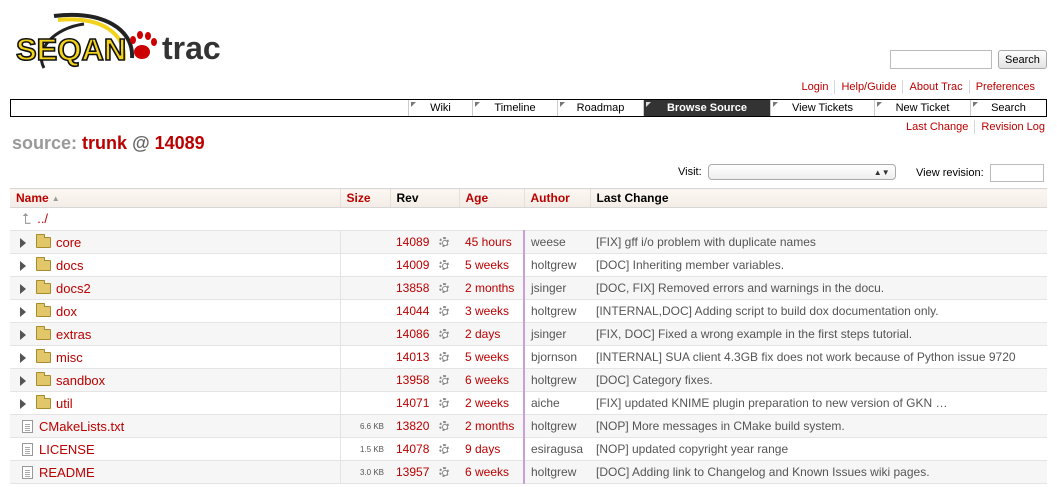 This screenshot has width=1057, height=487. Describe the element at coordinates (42, 218) in the screenshot. I see `parent-link: ../` at that location.